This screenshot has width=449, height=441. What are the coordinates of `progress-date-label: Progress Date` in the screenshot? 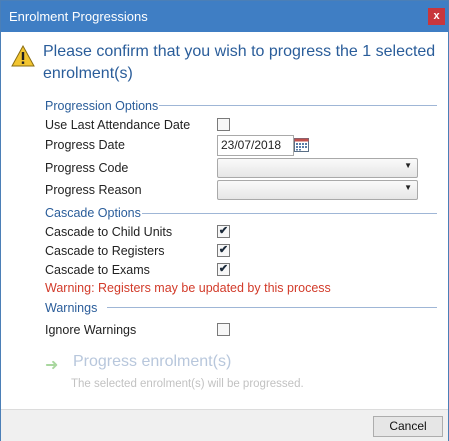 It's located at (85, 145).